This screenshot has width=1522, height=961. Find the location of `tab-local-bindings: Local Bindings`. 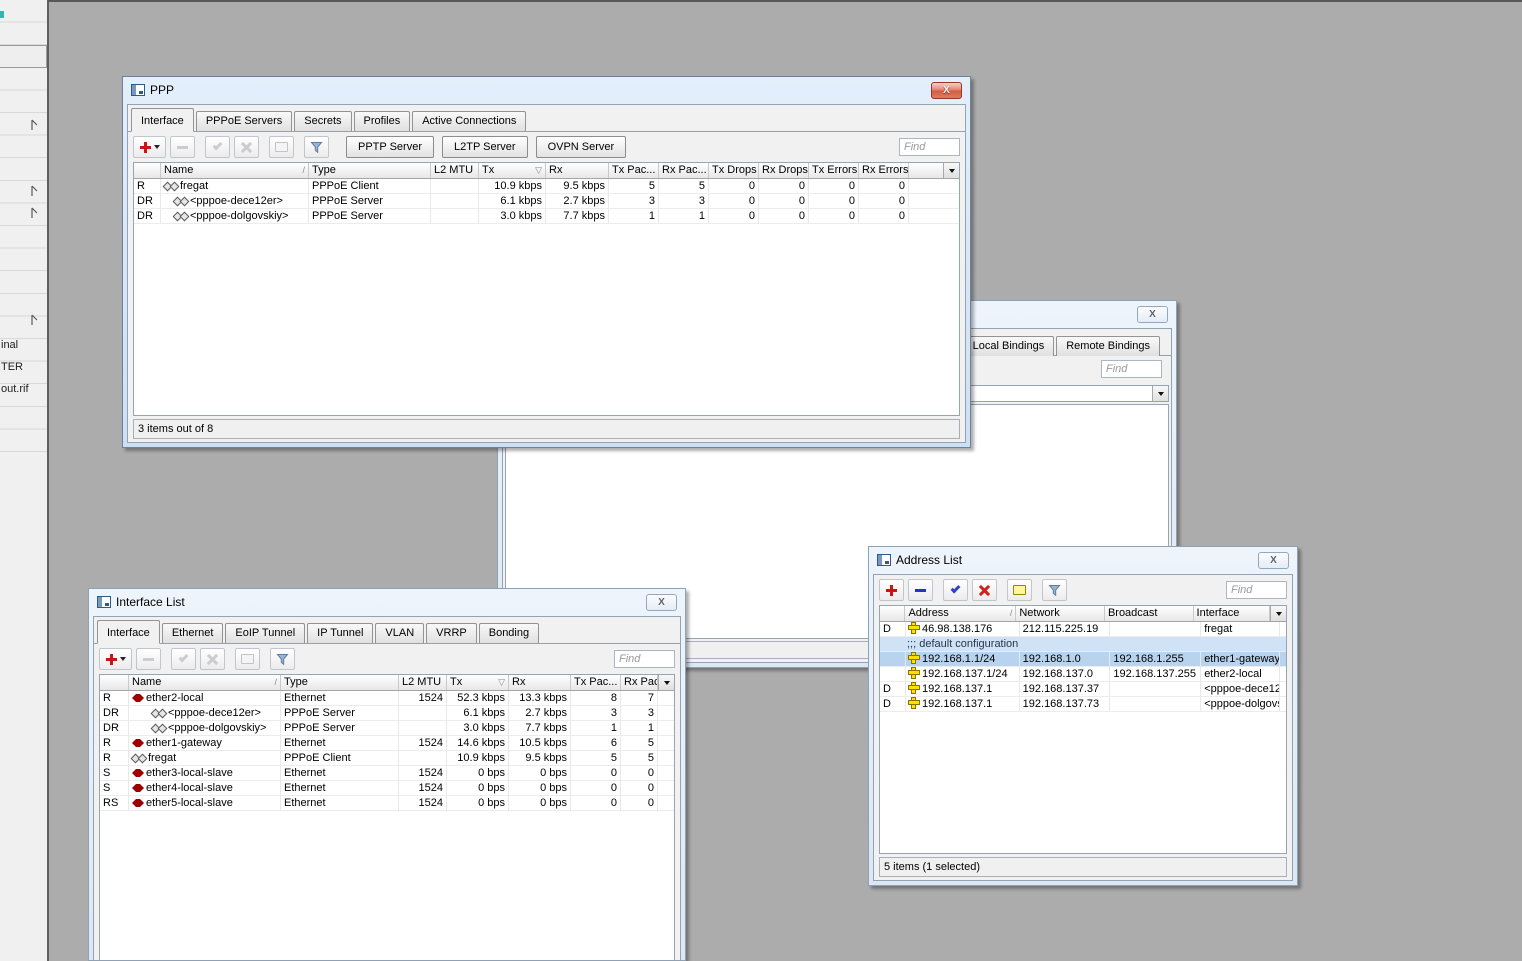

tab-local-bindings: Local Bindings is located at coordinates (1008, 346).